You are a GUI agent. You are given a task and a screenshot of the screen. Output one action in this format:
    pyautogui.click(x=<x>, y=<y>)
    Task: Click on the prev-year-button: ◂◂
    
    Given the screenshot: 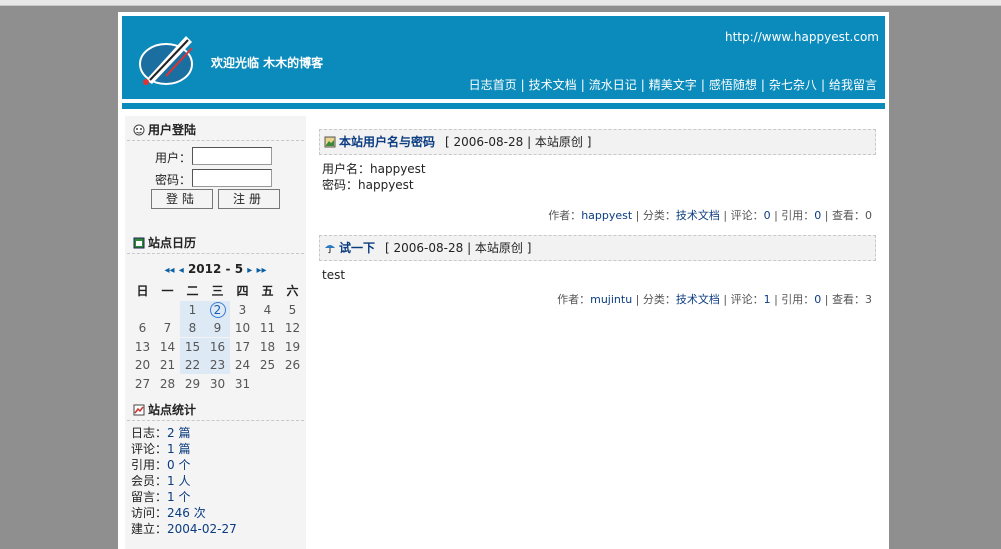 What is the action you would take?
    pyautogui.click(x=170, y=270)
    